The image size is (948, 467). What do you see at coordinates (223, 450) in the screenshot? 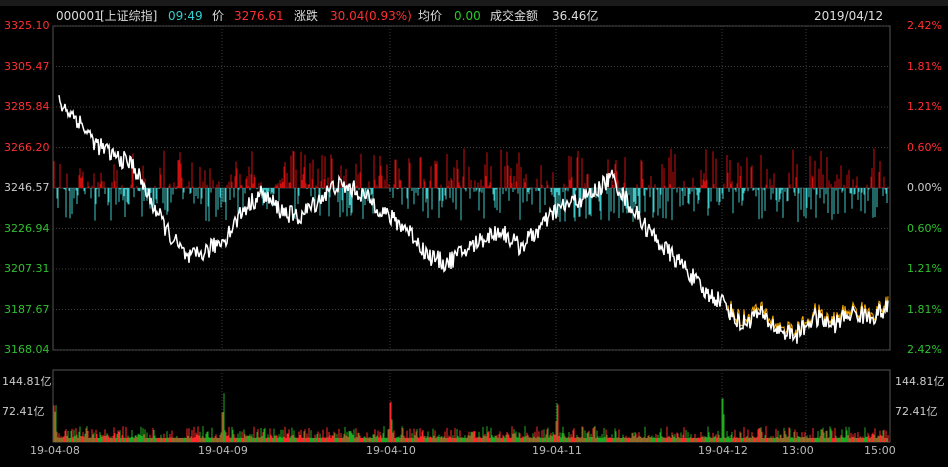
I see `x-axis-label: 19-04-09` at bounding box center [223, 450].